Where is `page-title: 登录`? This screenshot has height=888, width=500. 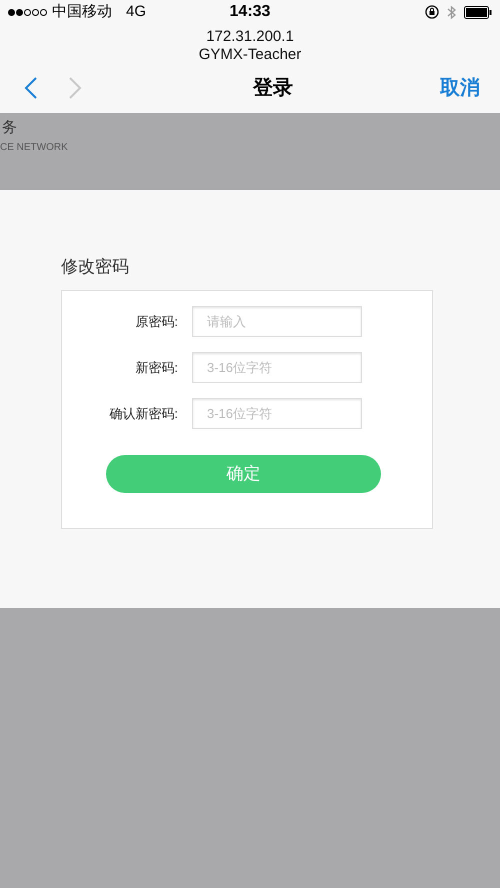
page-title: 登录 is located at coordinates (273, 88).